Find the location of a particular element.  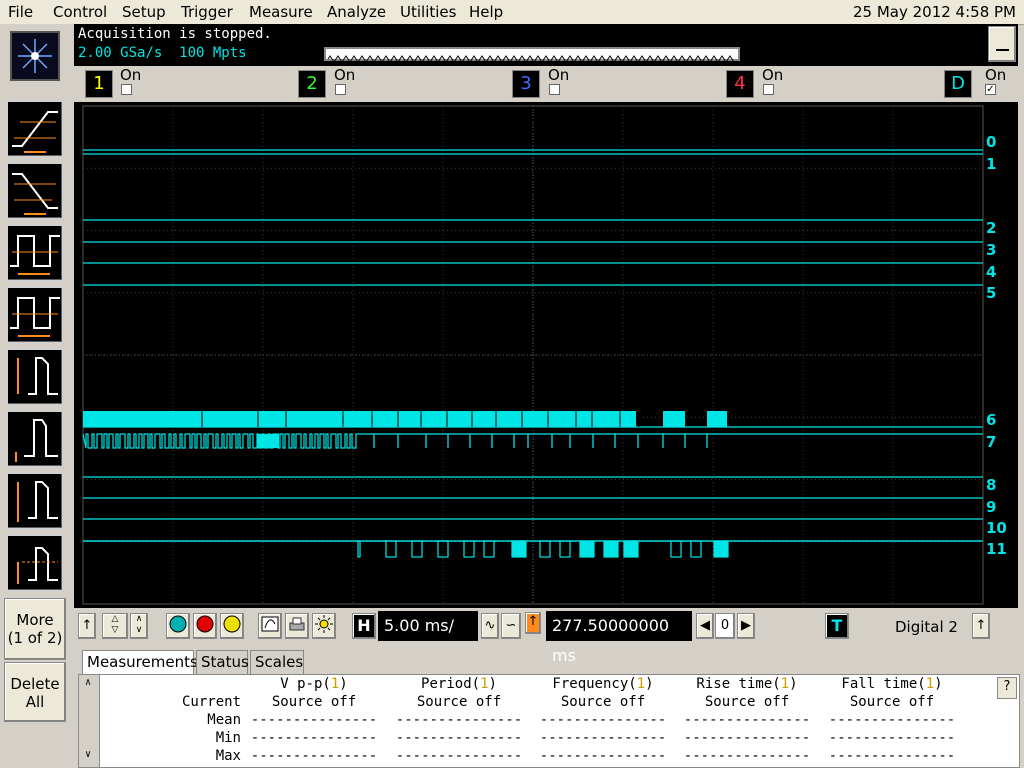

cyan-circle-icon is located at coordinates (178, 624).